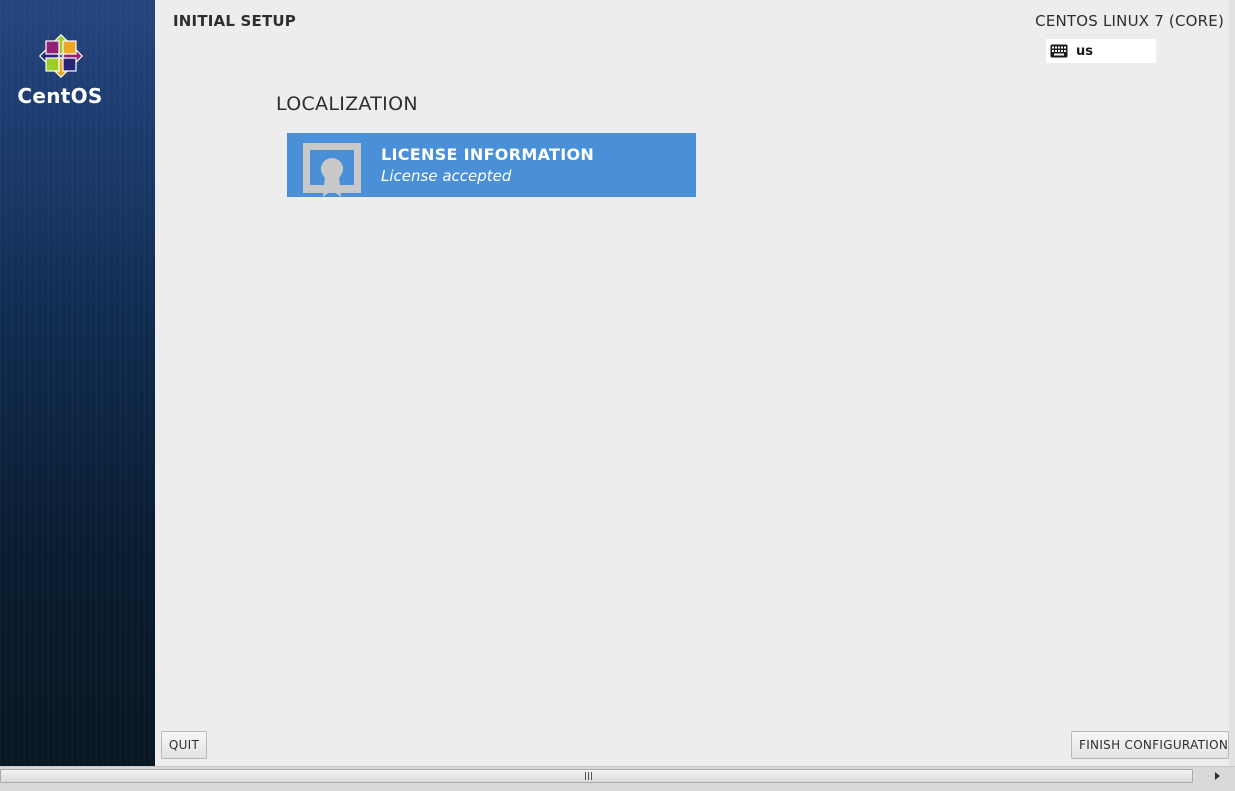 The image size is (1235, 791). What do you see at coordinates (60, 96) in the screenshot?
I see `brand-name: CentOS` at bounding box center [60, 96].